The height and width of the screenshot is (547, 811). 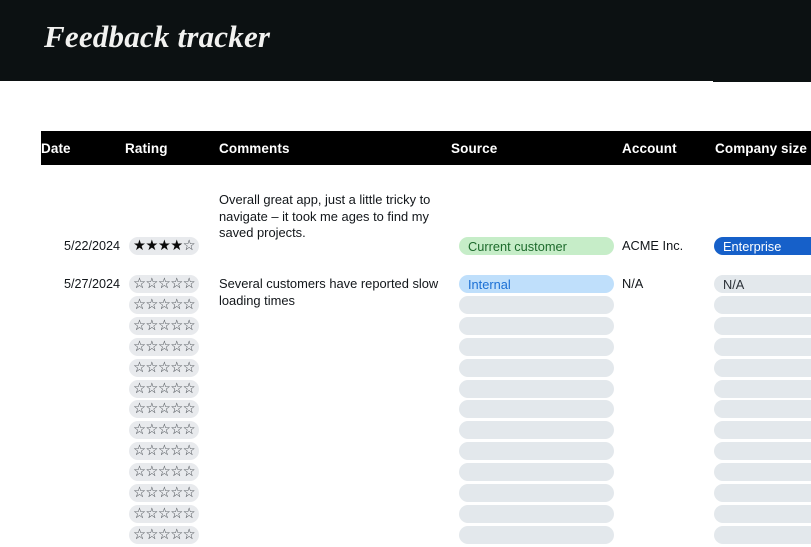 I want to click on cell-company-size: N/A, so click(x=762, y=284).